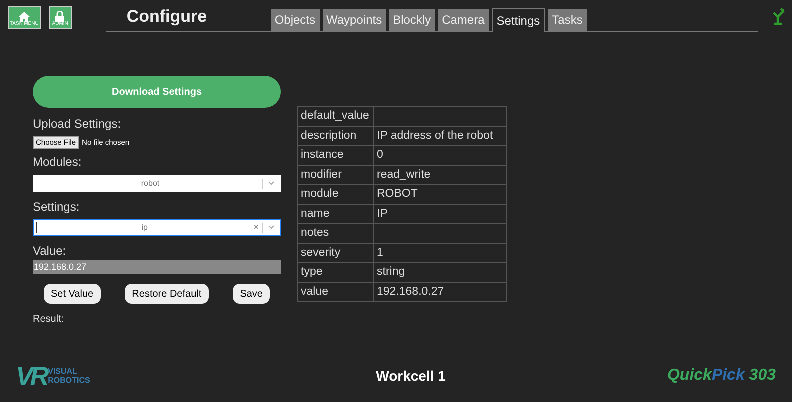 The height and width of the screenshot is (402, 792). I want to click on property-name-cell: value, so click(336, 292).